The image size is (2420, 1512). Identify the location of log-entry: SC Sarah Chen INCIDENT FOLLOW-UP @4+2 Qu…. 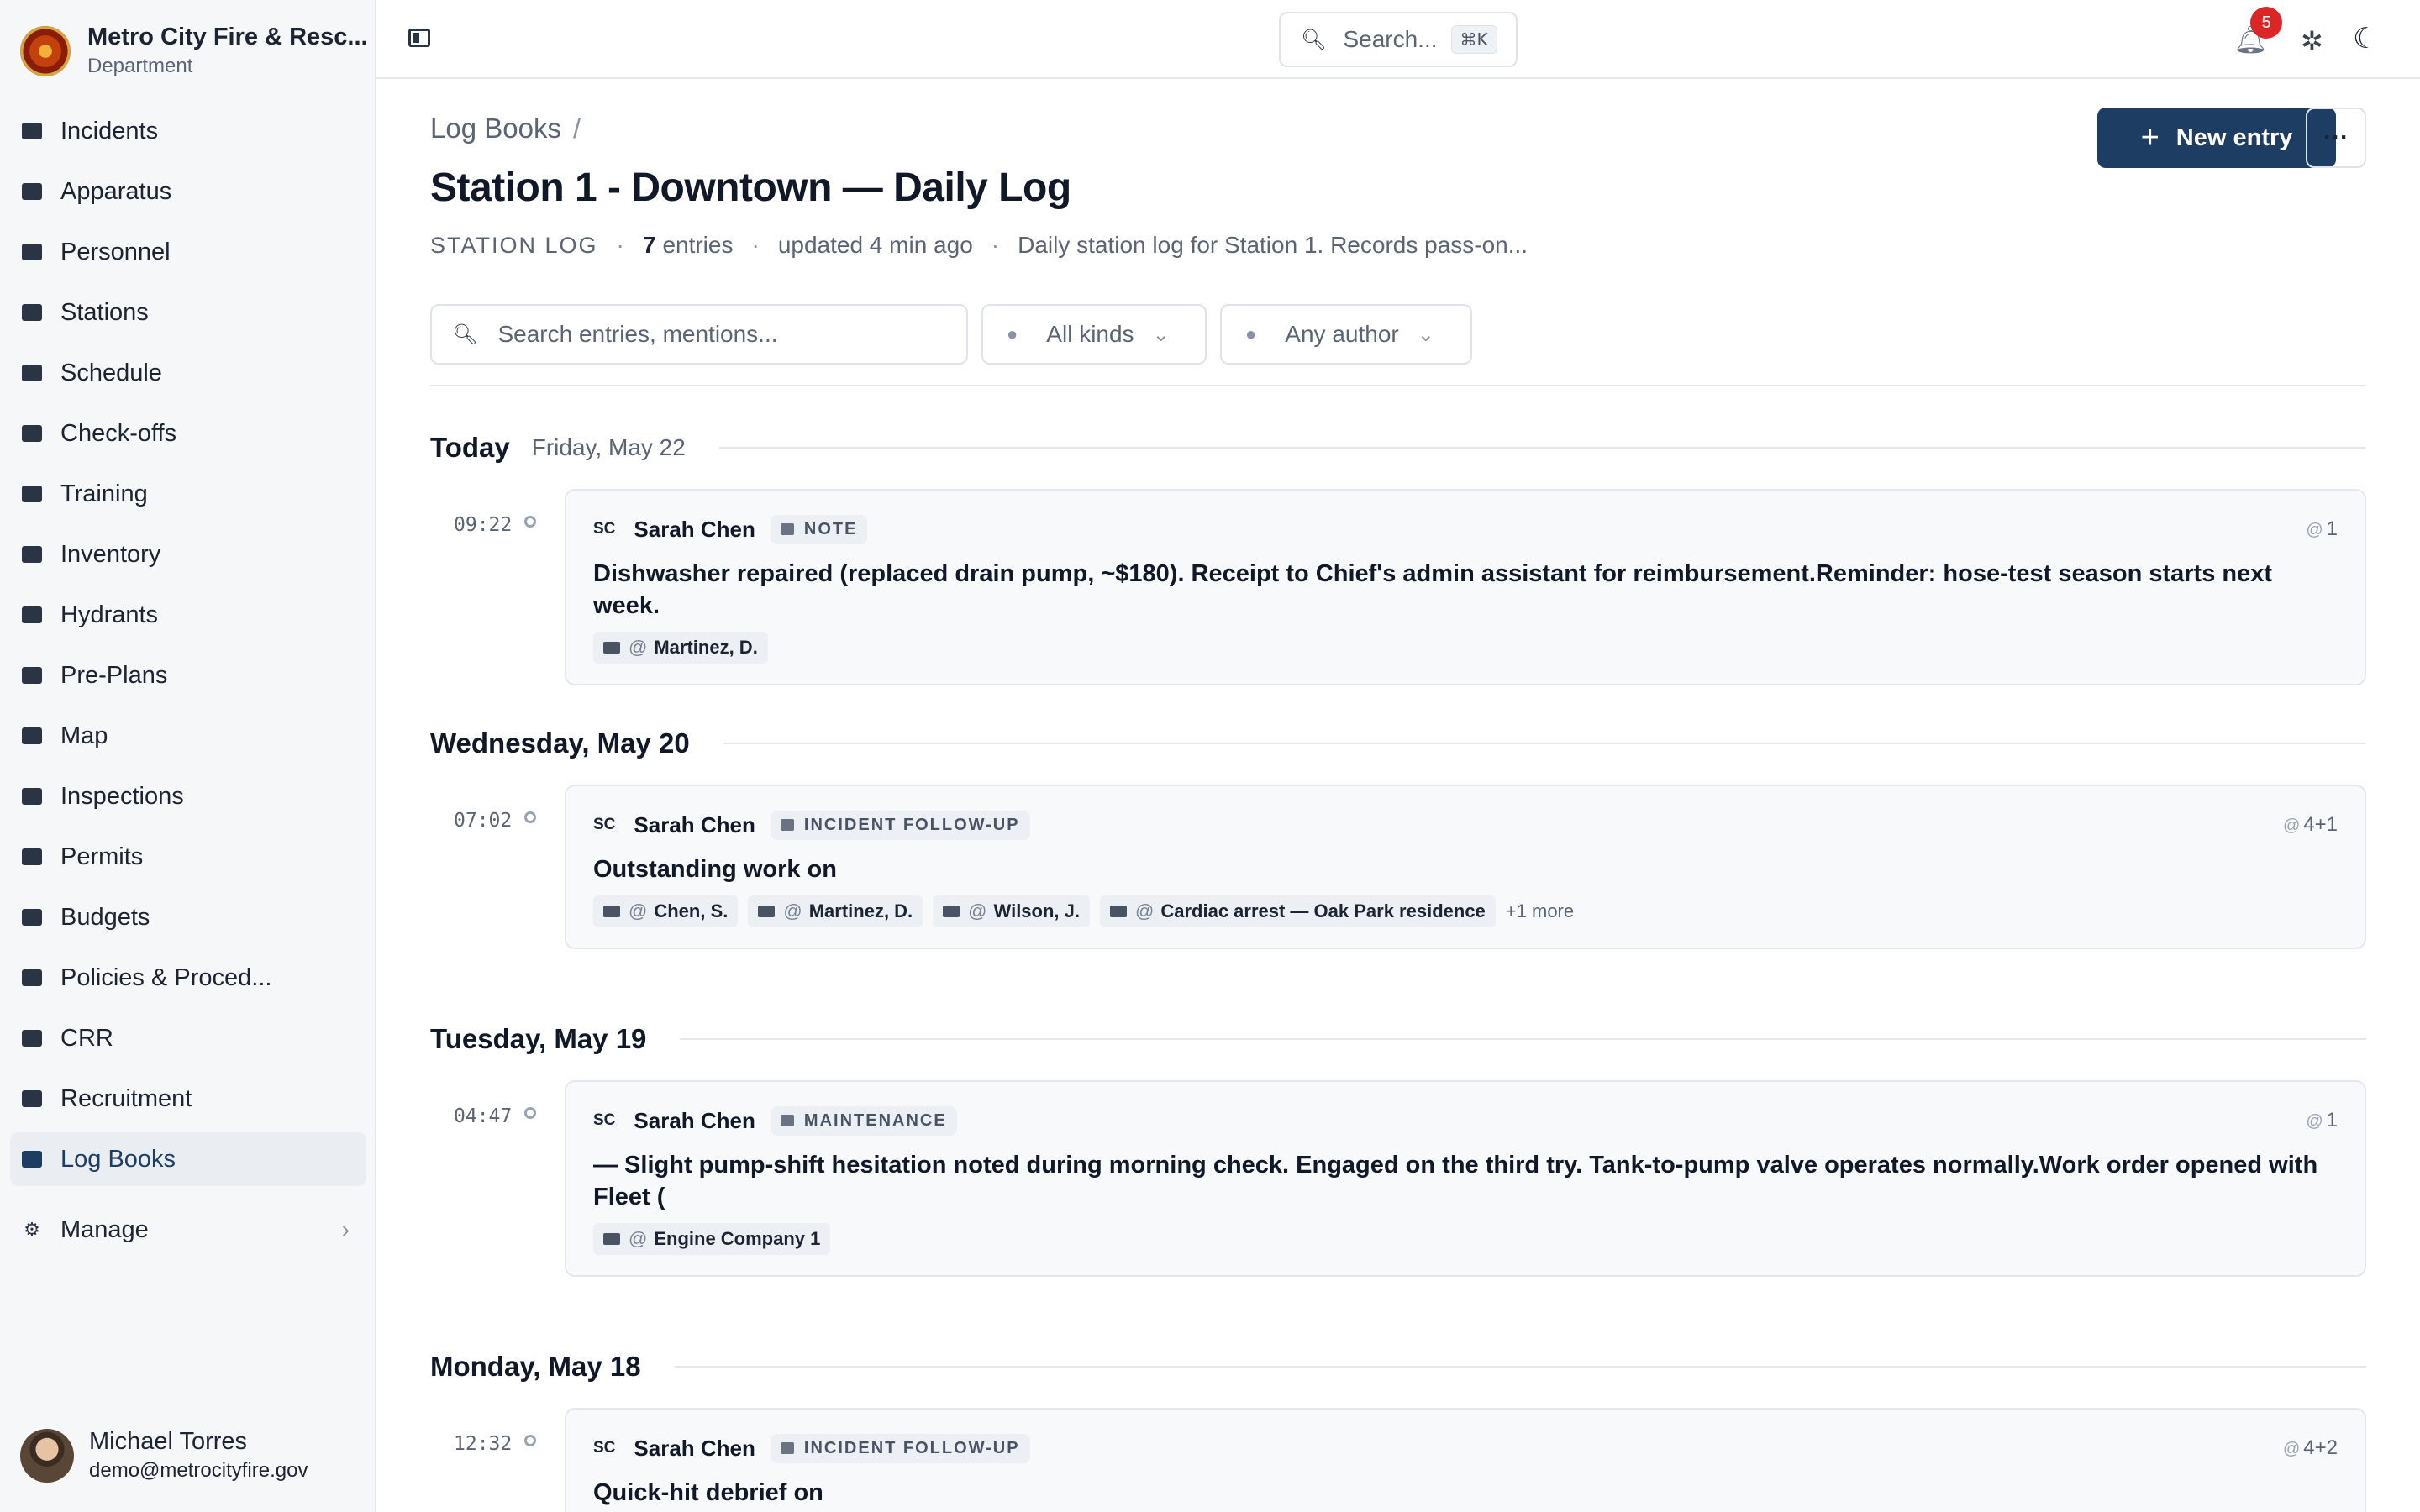
(1466, 1460).